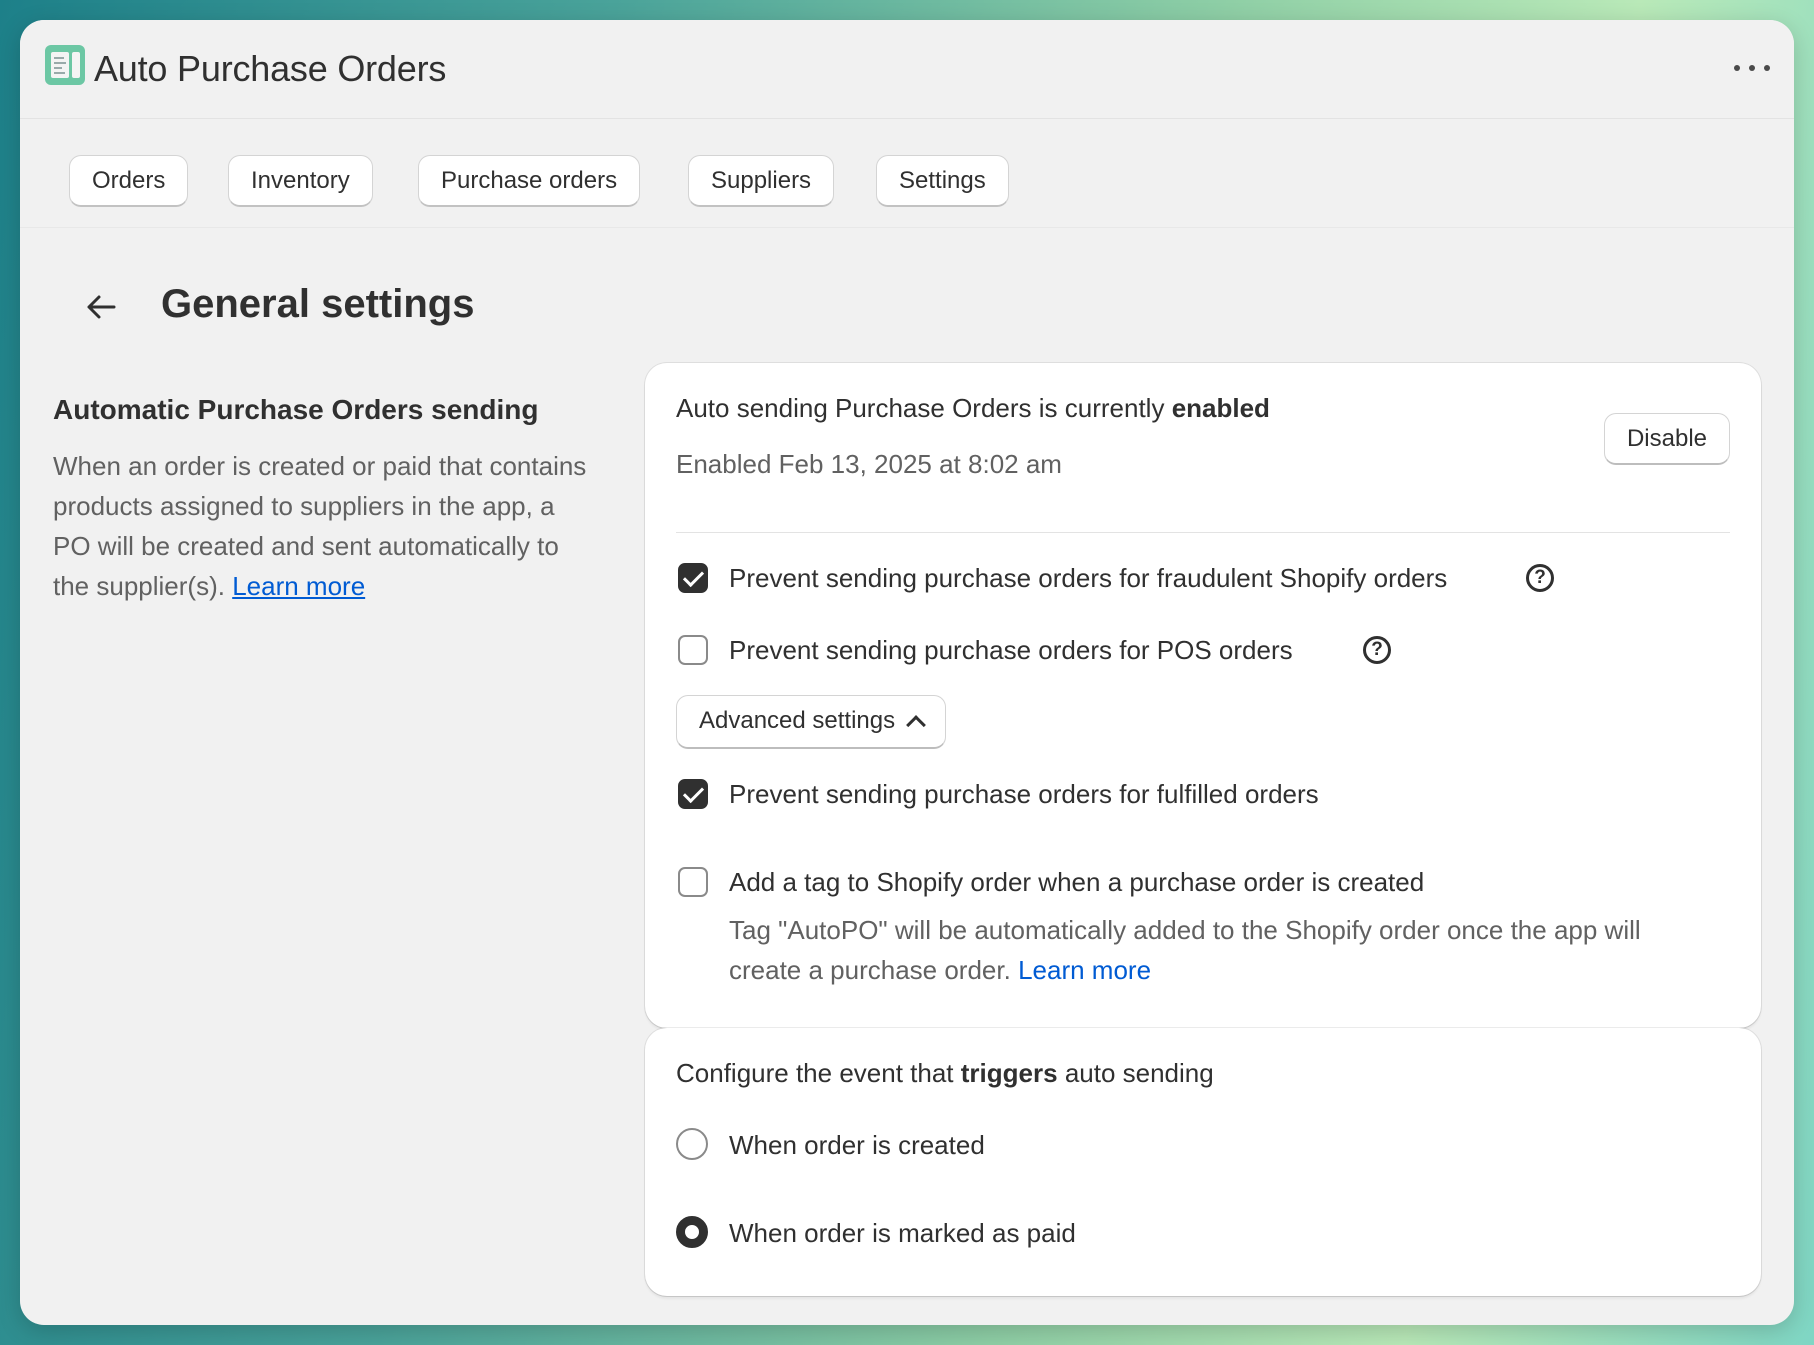  I want to click on nav-inventory-button: Inventory, so click(300, 181).